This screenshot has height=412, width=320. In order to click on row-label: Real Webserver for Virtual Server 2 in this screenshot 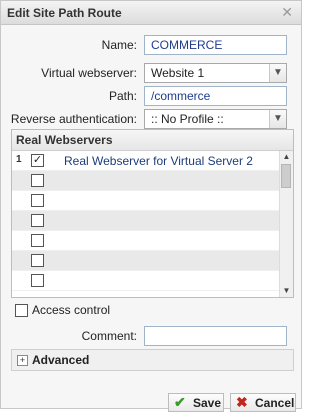, I will do `click(158, 161)`.